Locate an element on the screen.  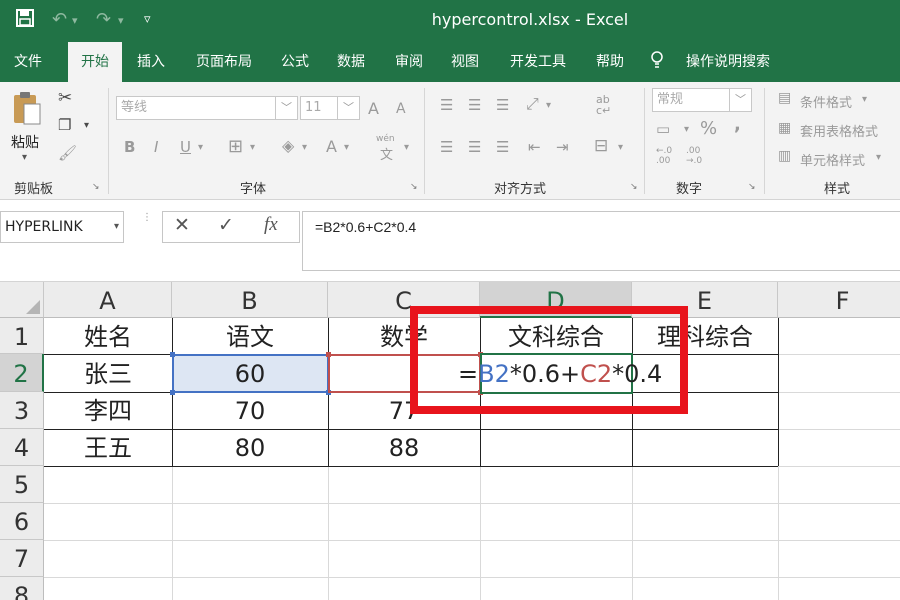
cell-styles-dropdown-icon: ▾ is located at coordinates (878, 157).